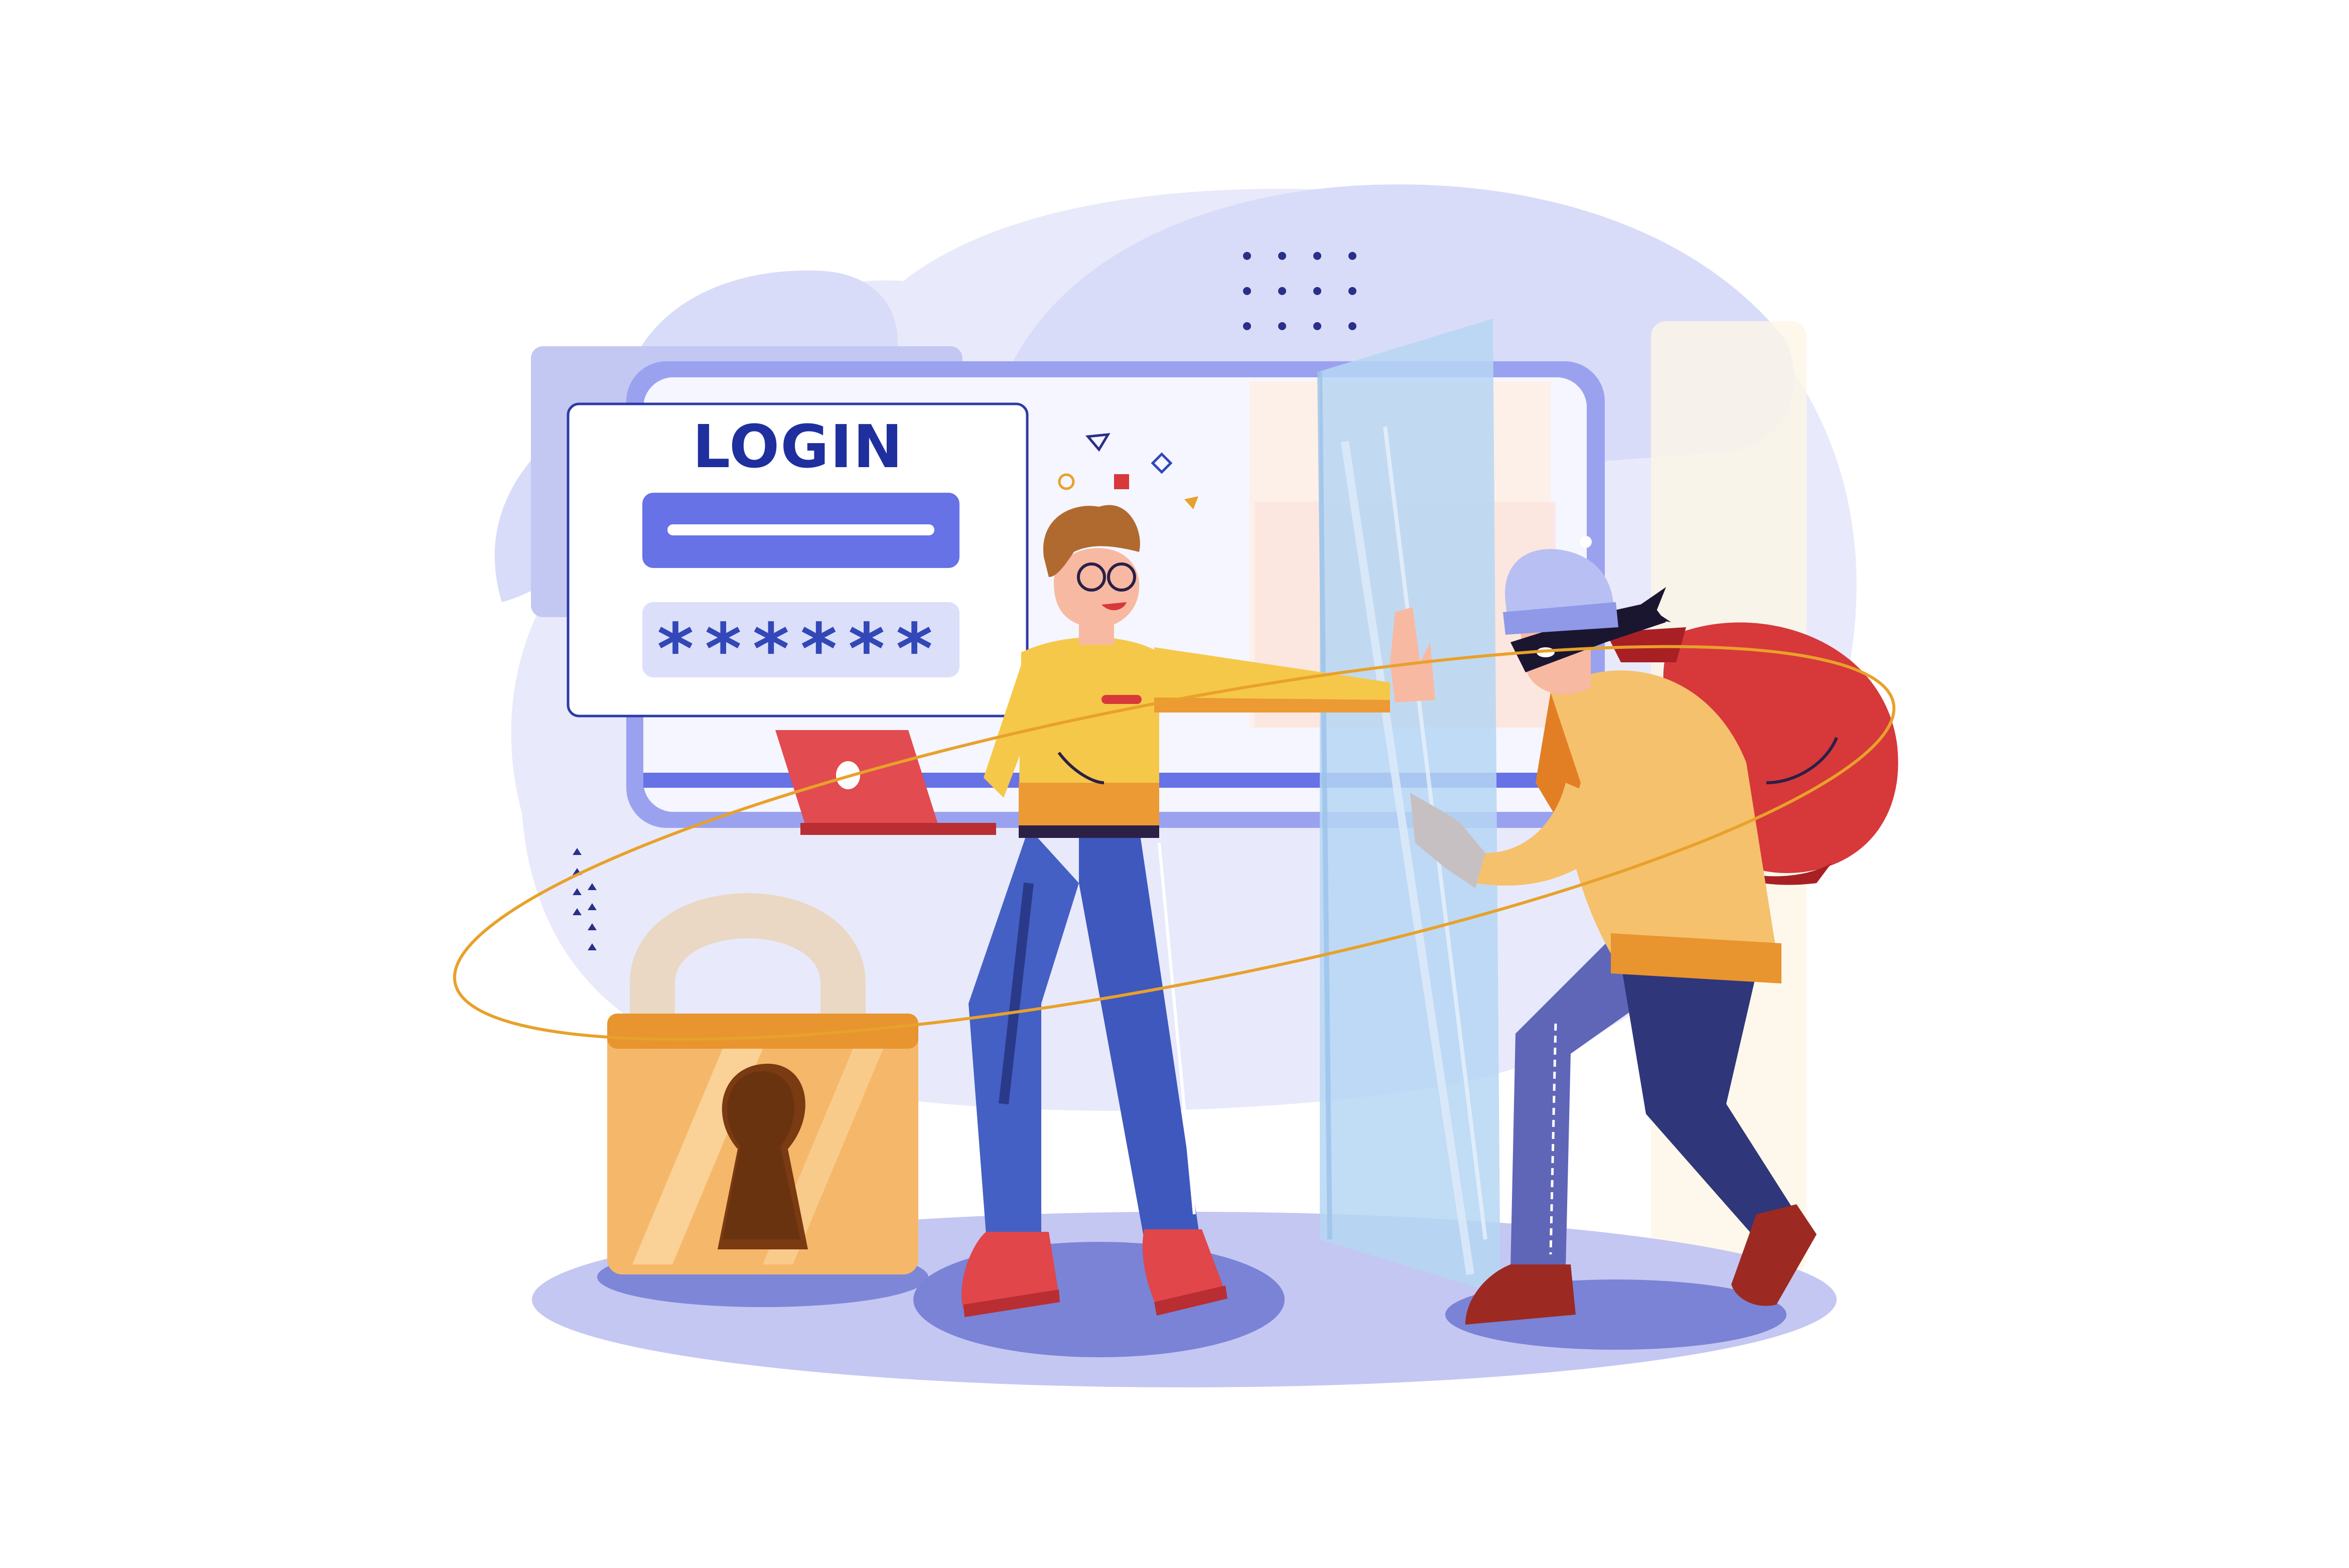 This screenshot has width=2349, height=1568. I want to click on glass-shield-icon, so click(1408, 807).